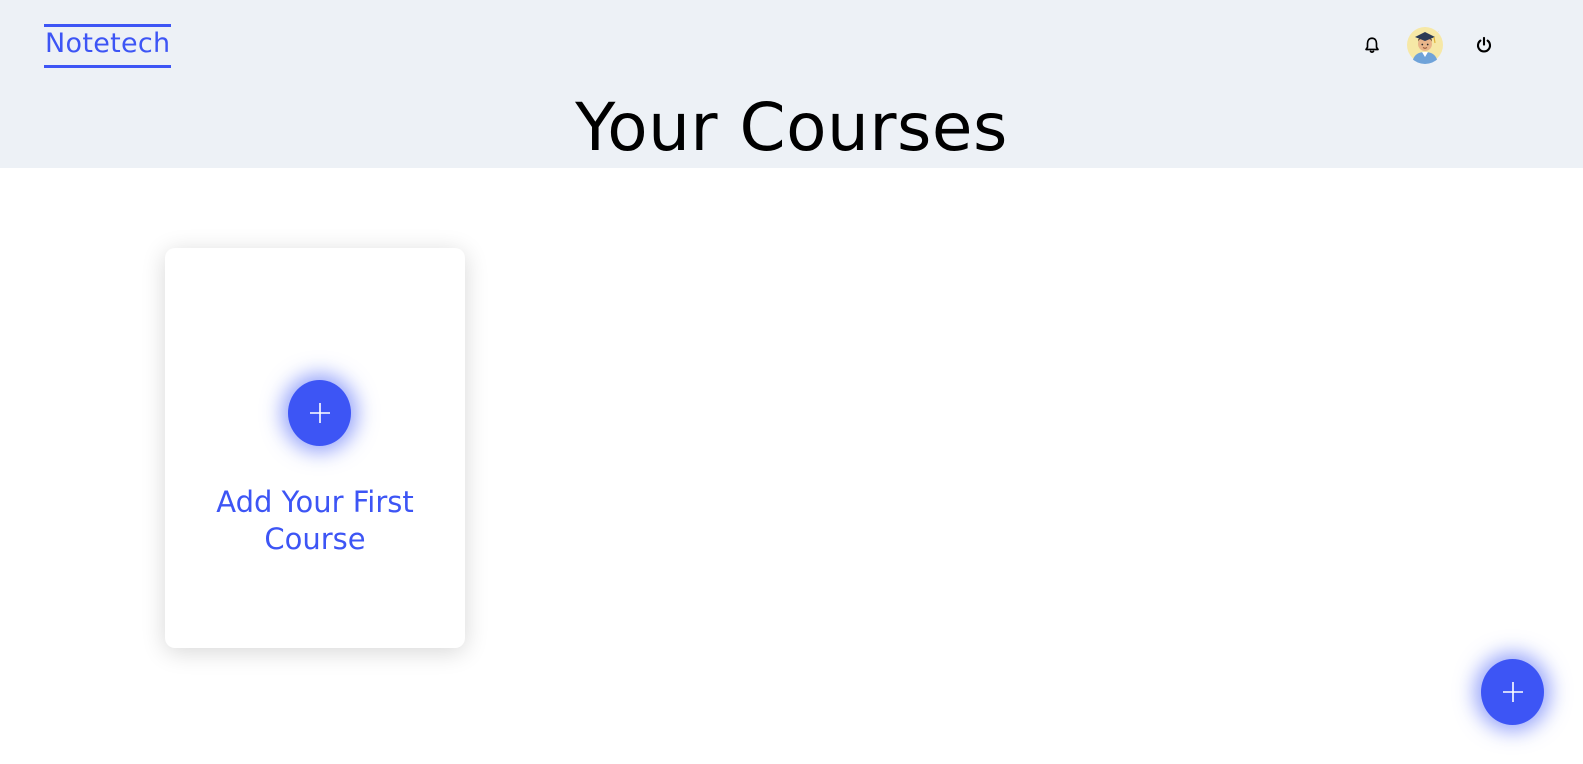 The image size is (1583, 764). I want to click on add-course-label: Add Your First Course, so click(315, 520).